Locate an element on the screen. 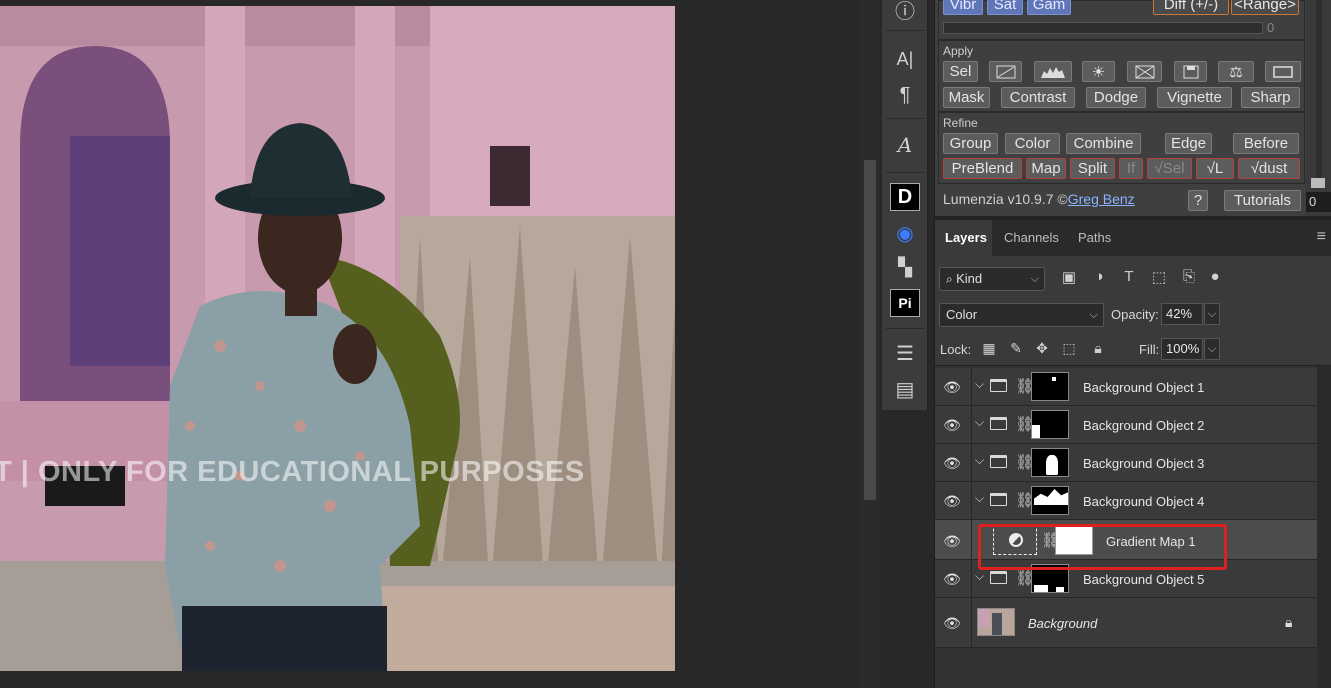  help-button: ? is located at coordinates (1198, 200).